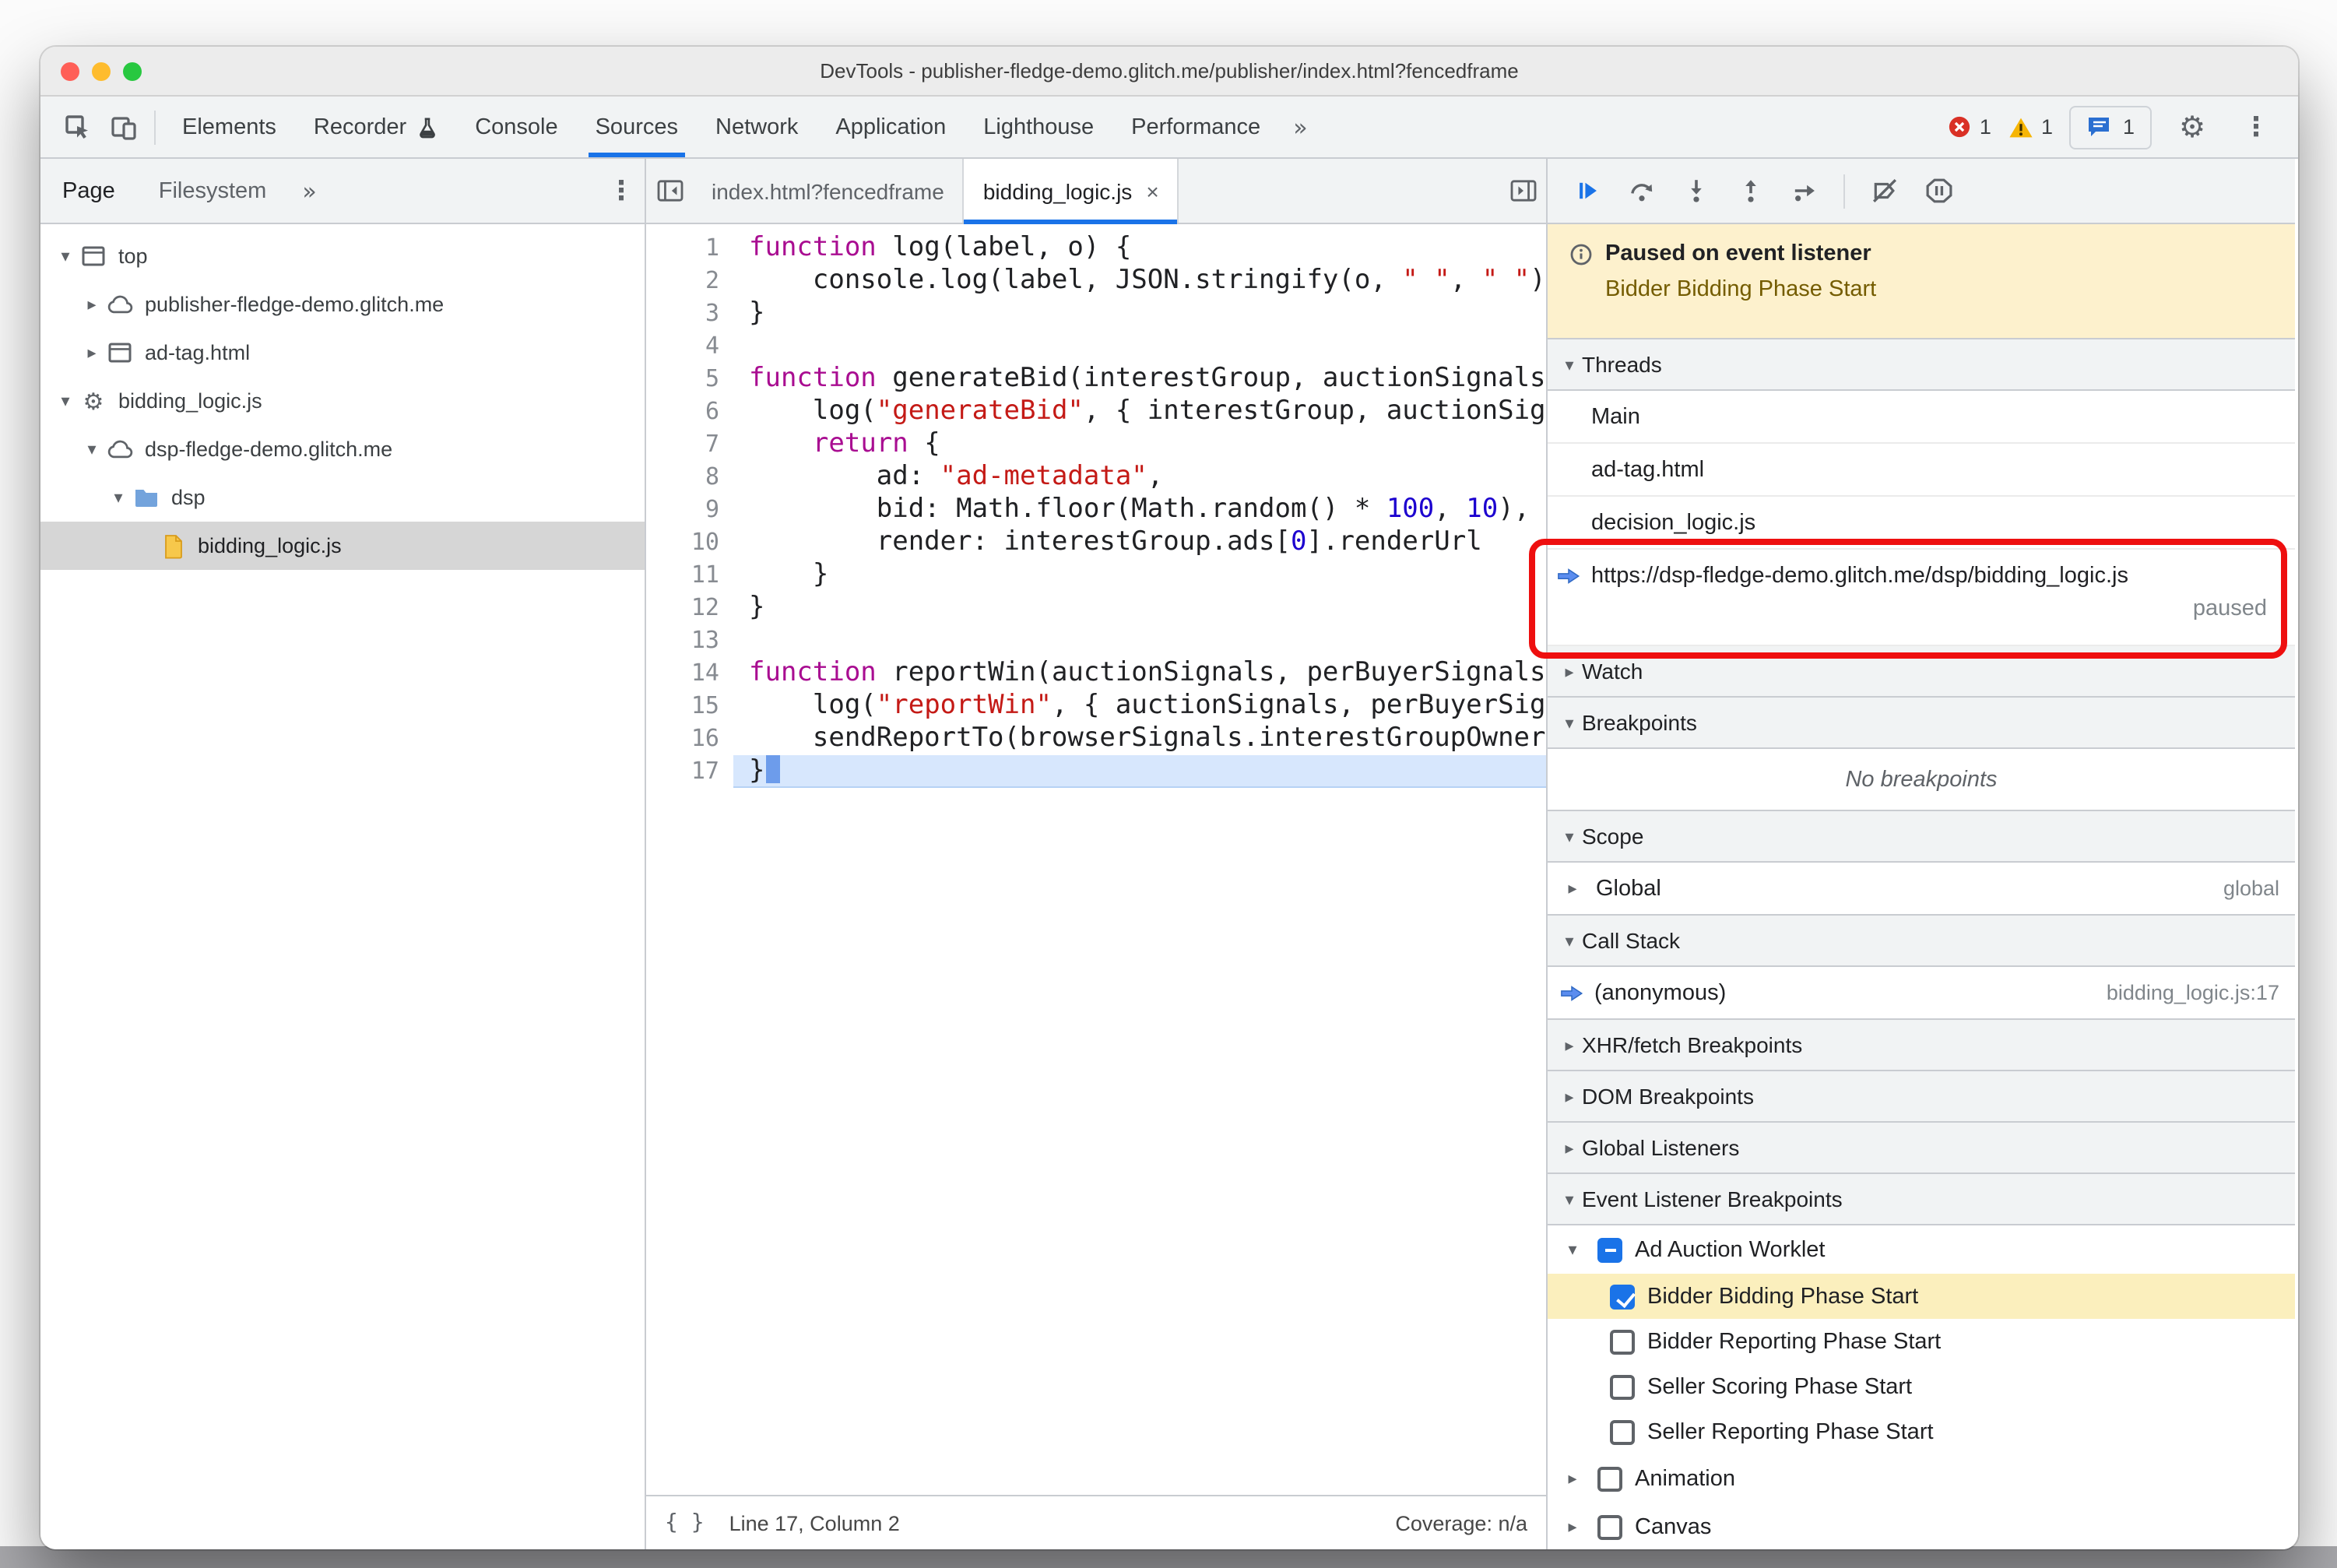 This screenshot has height=1568, width=2337. What do you see at coordinates (1922, 722) in the screenshot?
I see `section-header-breakpoints: ▾ Breakpoints` at bounding box center [1922, 722].